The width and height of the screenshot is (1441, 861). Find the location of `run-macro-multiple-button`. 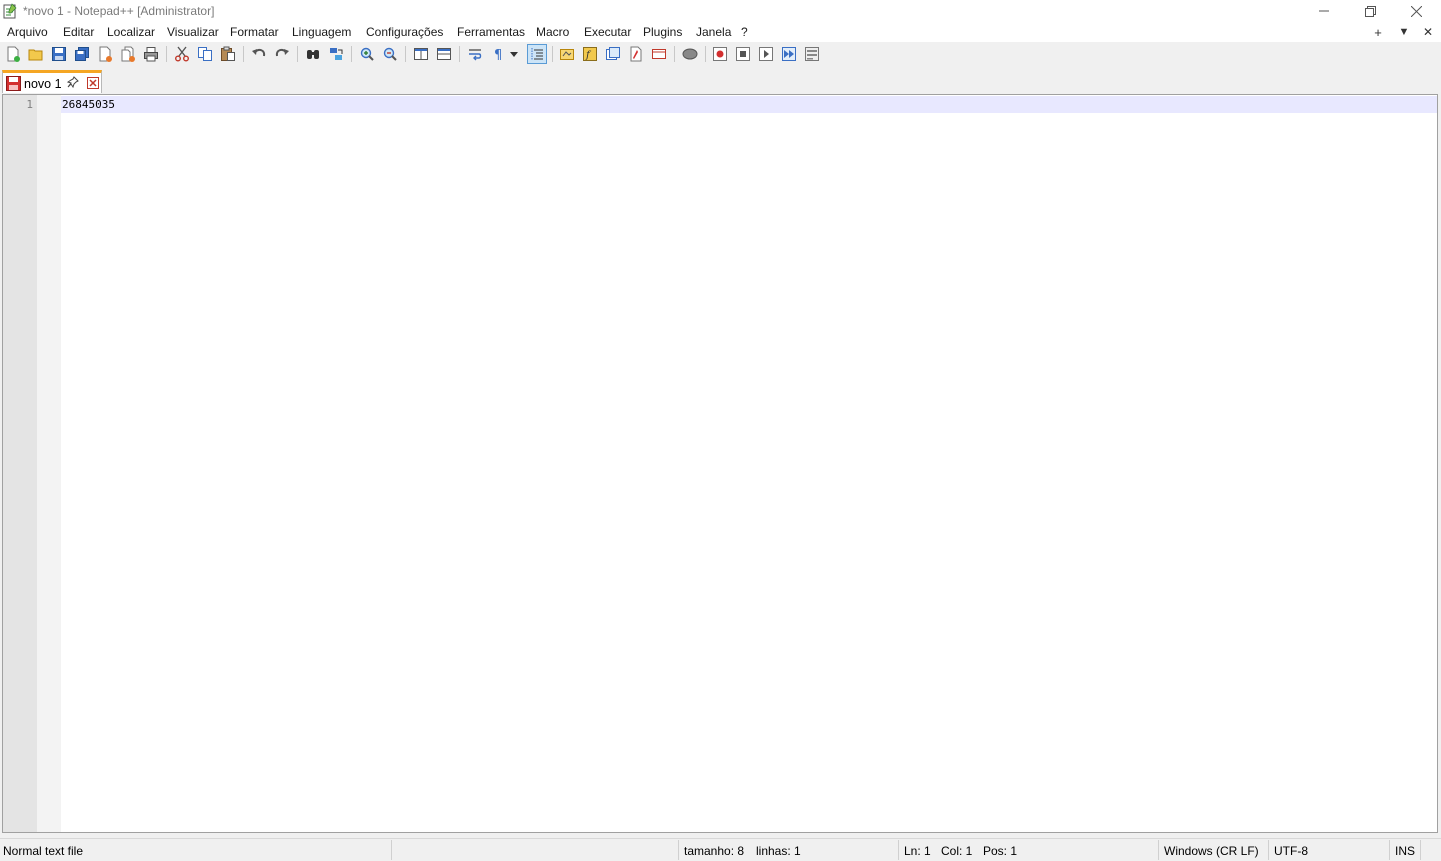

run-macro-multiple-button is located at coordinates (789, 54).